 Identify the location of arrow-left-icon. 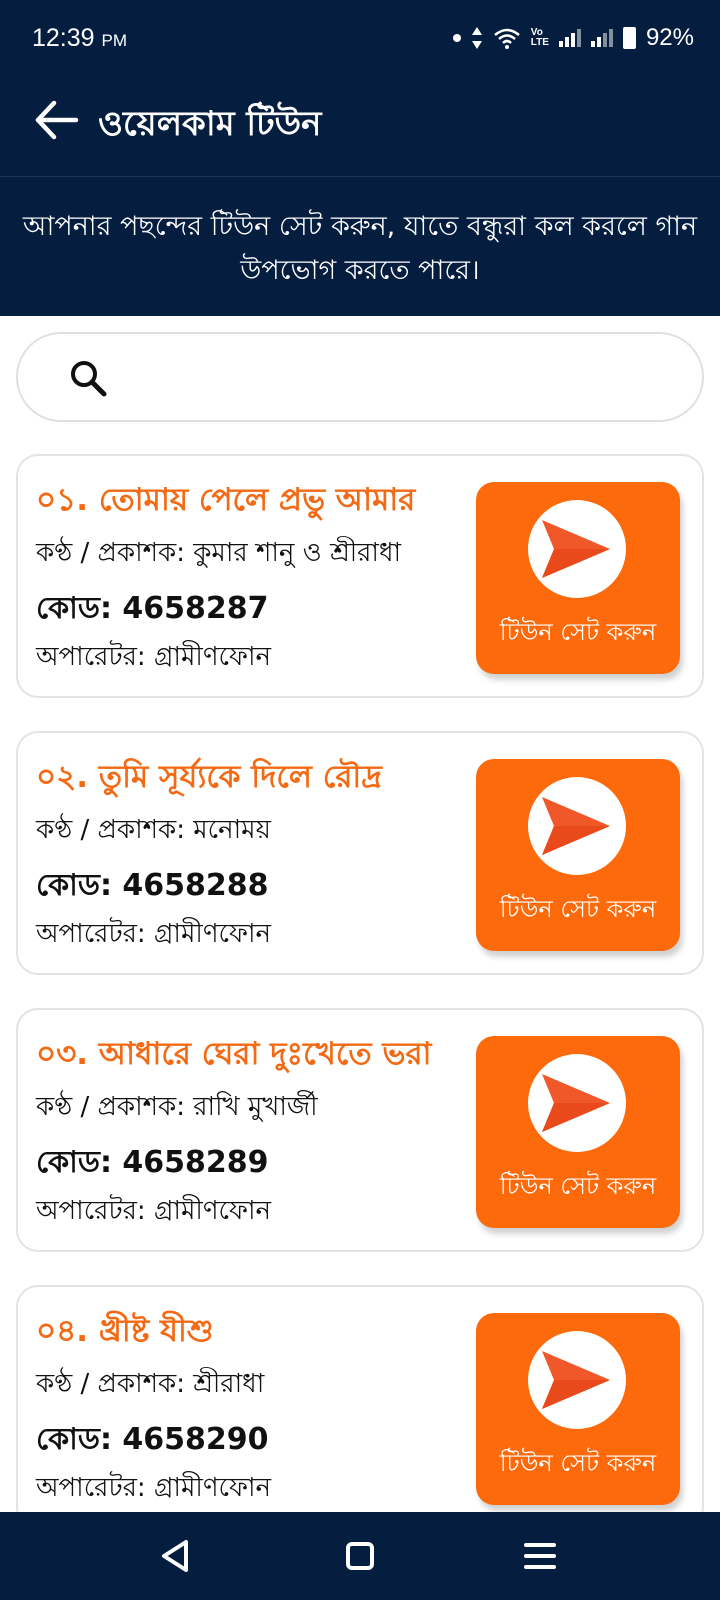
(56, 120).